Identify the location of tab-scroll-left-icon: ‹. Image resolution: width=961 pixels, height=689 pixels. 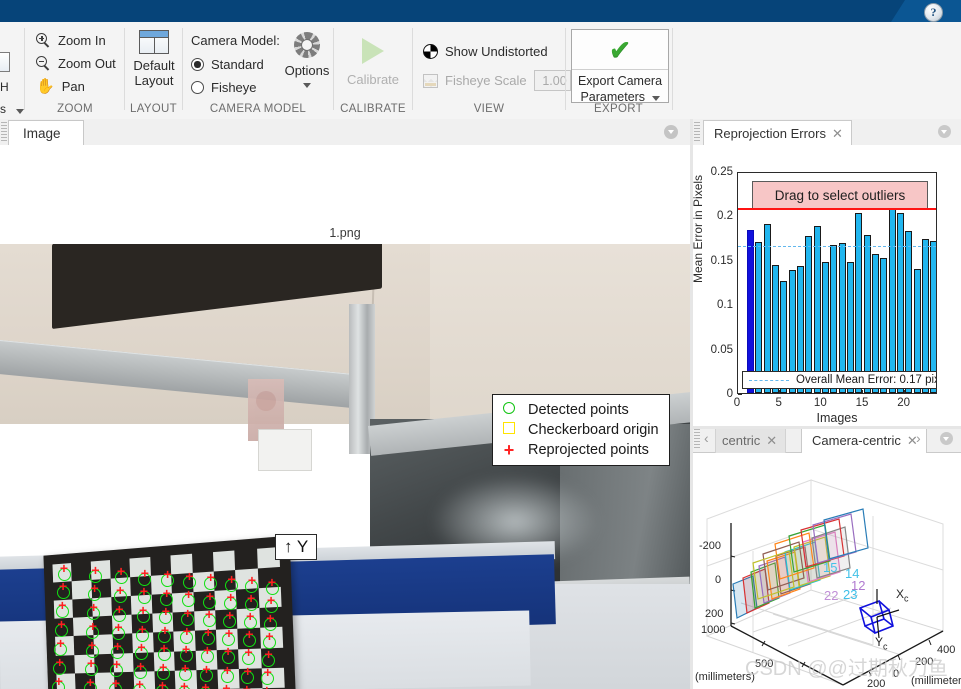
(706, 438).